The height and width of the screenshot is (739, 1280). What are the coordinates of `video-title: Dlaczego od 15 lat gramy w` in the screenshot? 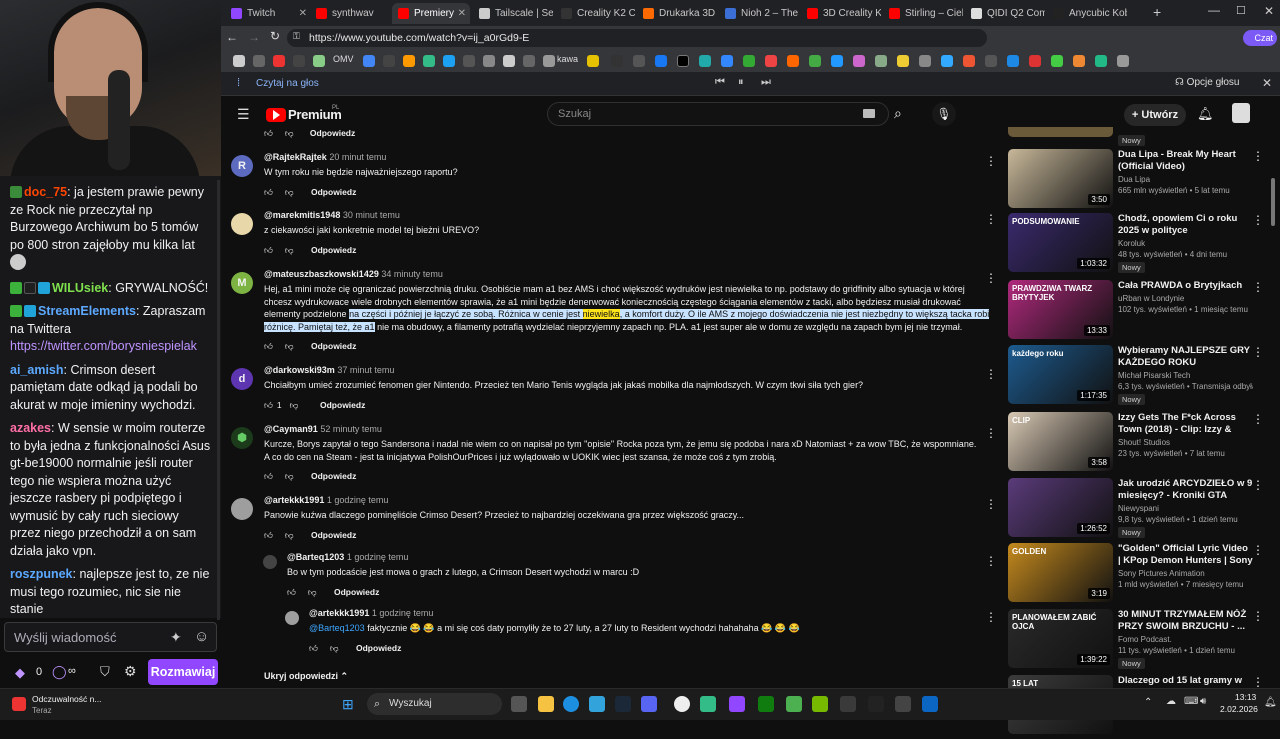 It's located at (1185, 681).